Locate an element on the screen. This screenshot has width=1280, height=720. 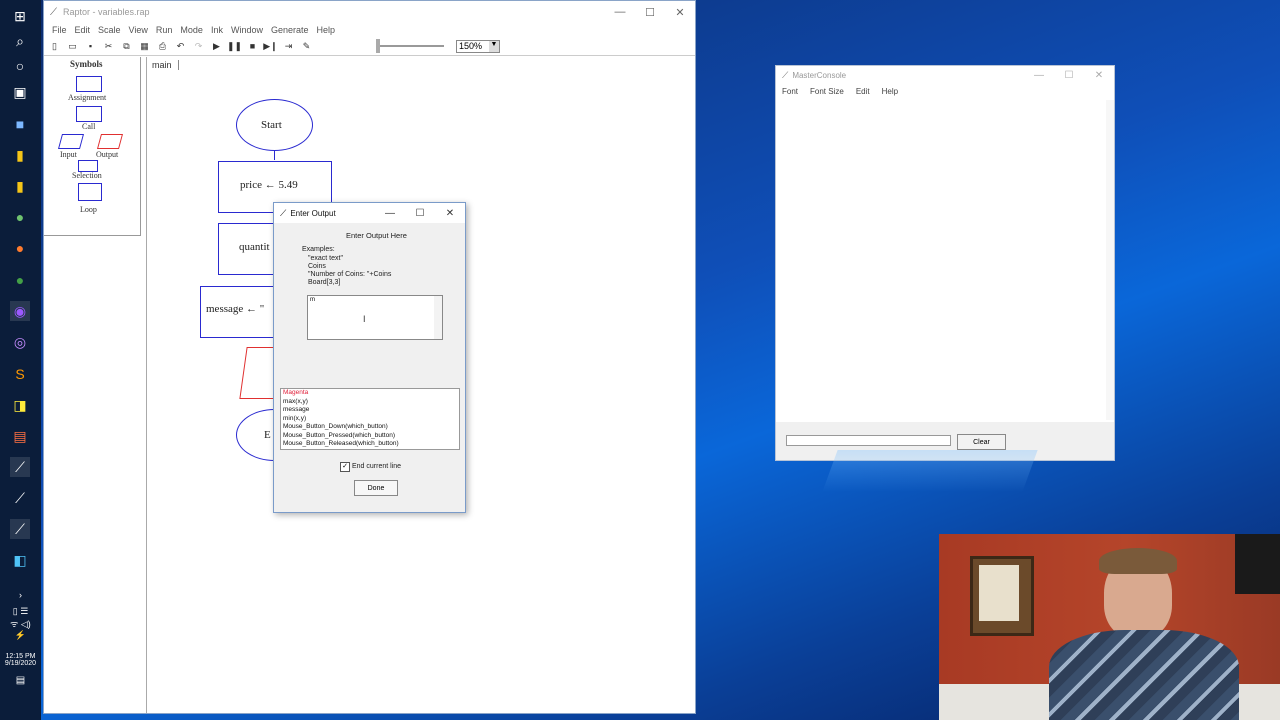
print-icon: ⎙ is located at coordinates (162, 46).